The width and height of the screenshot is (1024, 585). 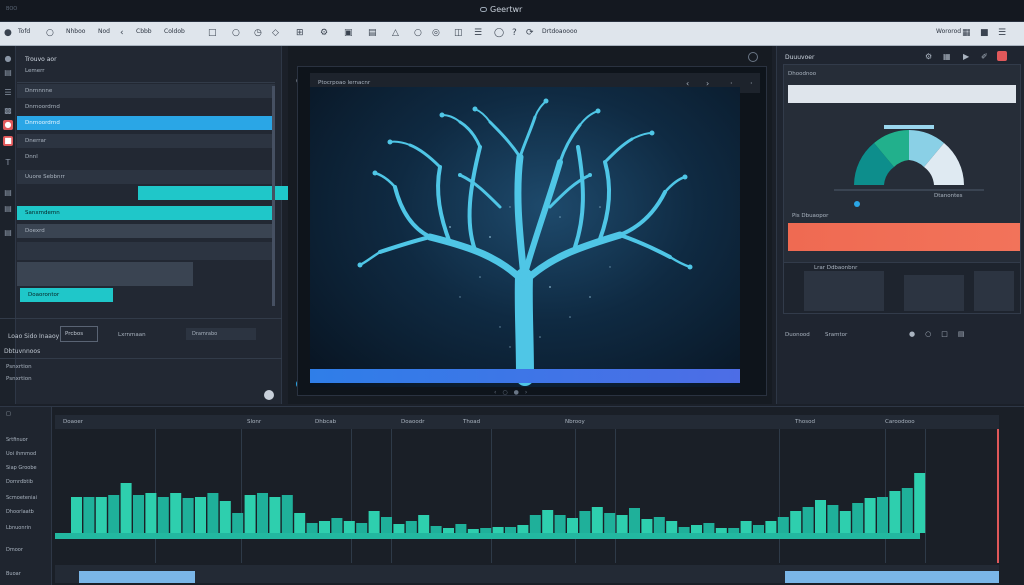 What do you see at coordinates (146, 141) in the screenshot?
I see `list-item: Dnerrar` at bounding box center [146, 141].